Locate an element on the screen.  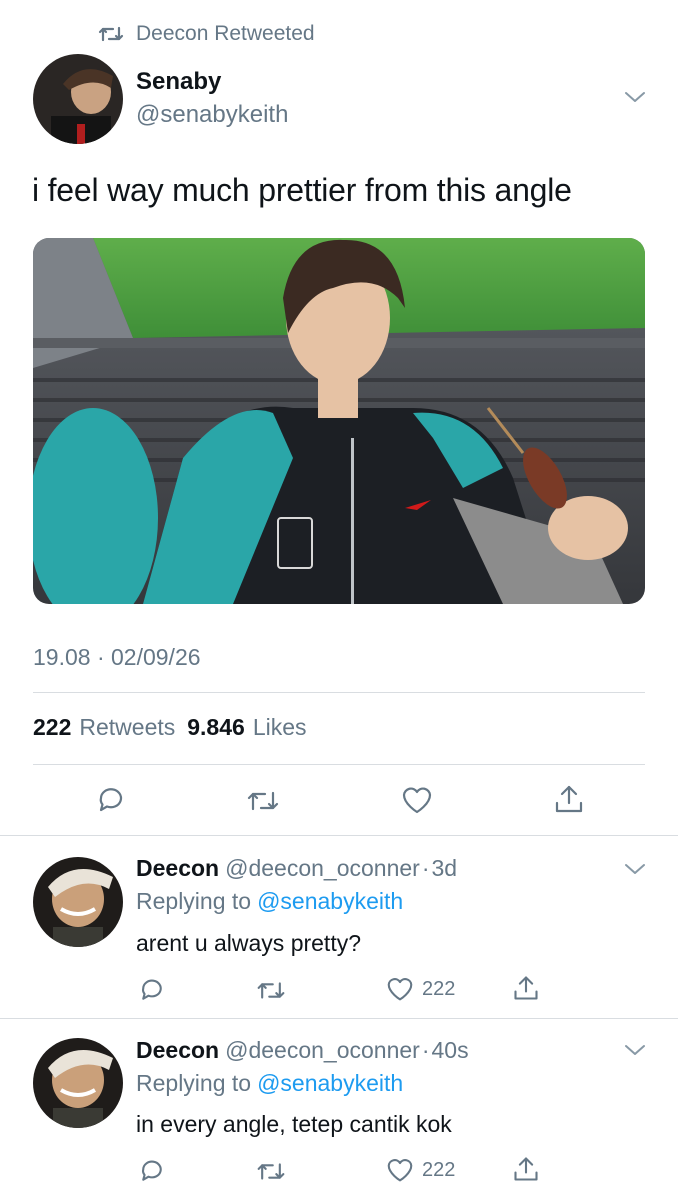
tweet-stats: 222 Retweets 9.846 Likes is located at coordinates (170, 727).